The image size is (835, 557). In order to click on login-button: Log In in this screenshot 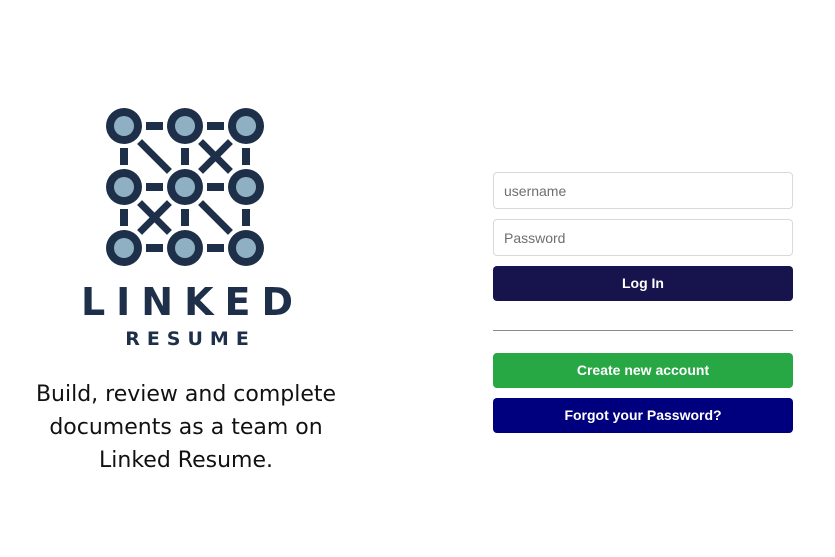, I will do `click(643, 283)`.